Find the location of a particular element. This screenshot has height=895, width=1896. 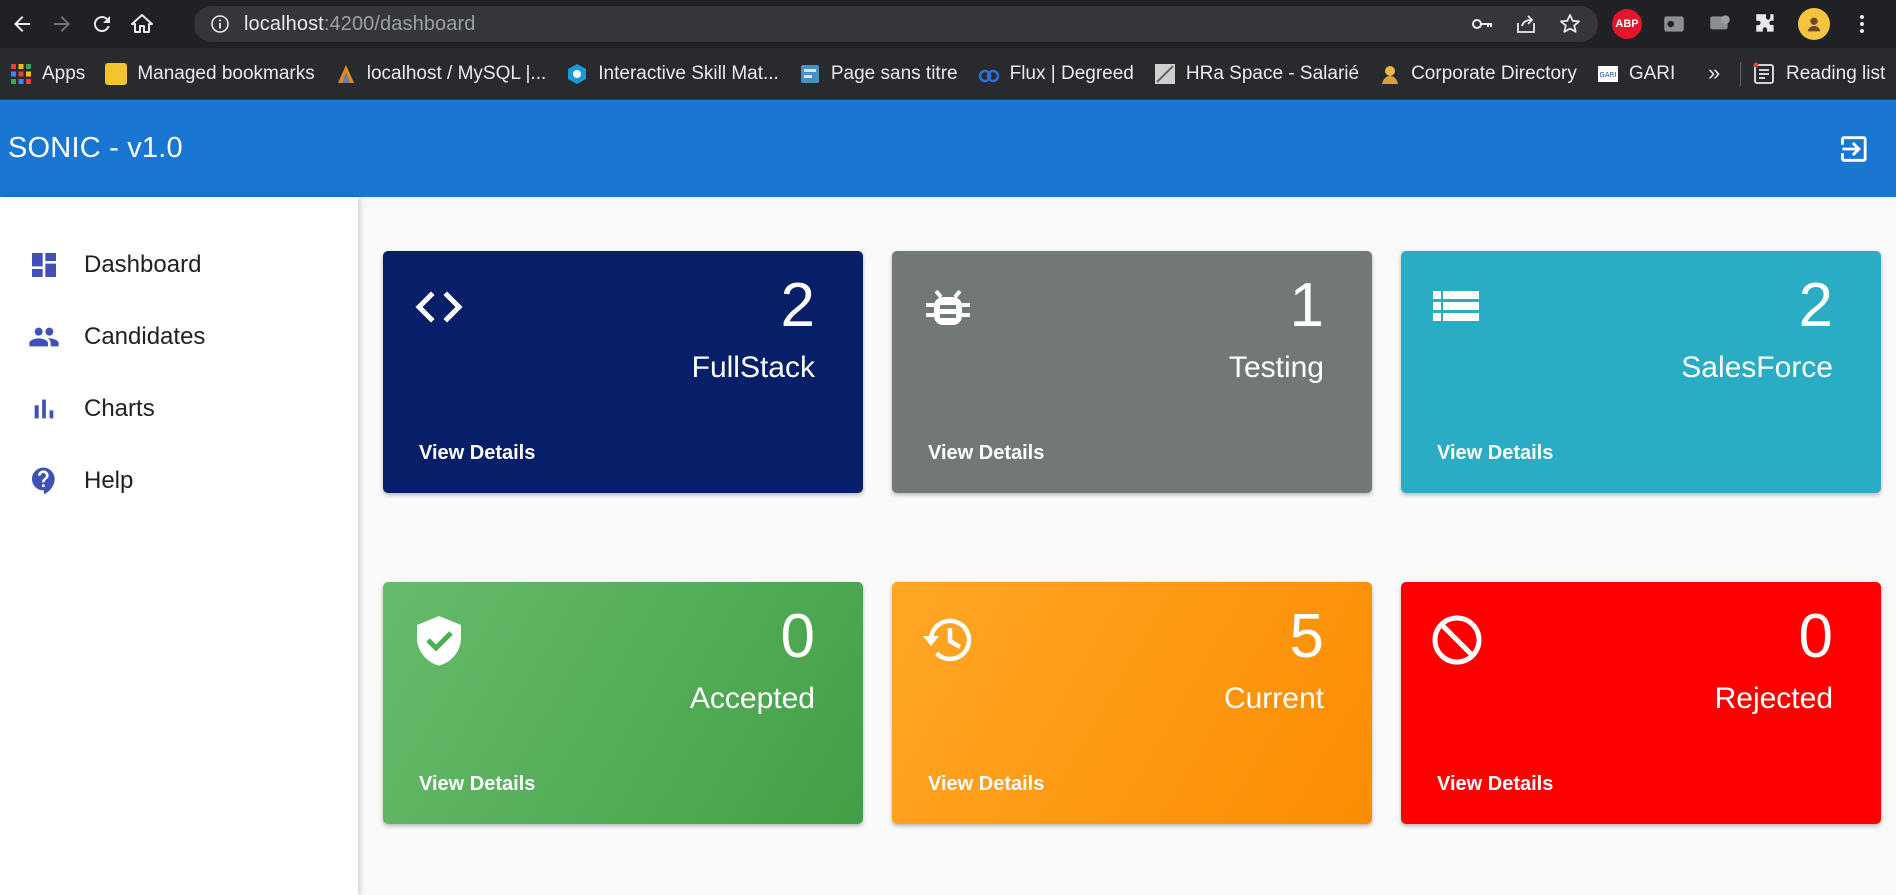

directory-icon is located at coordinates (1390, 74).